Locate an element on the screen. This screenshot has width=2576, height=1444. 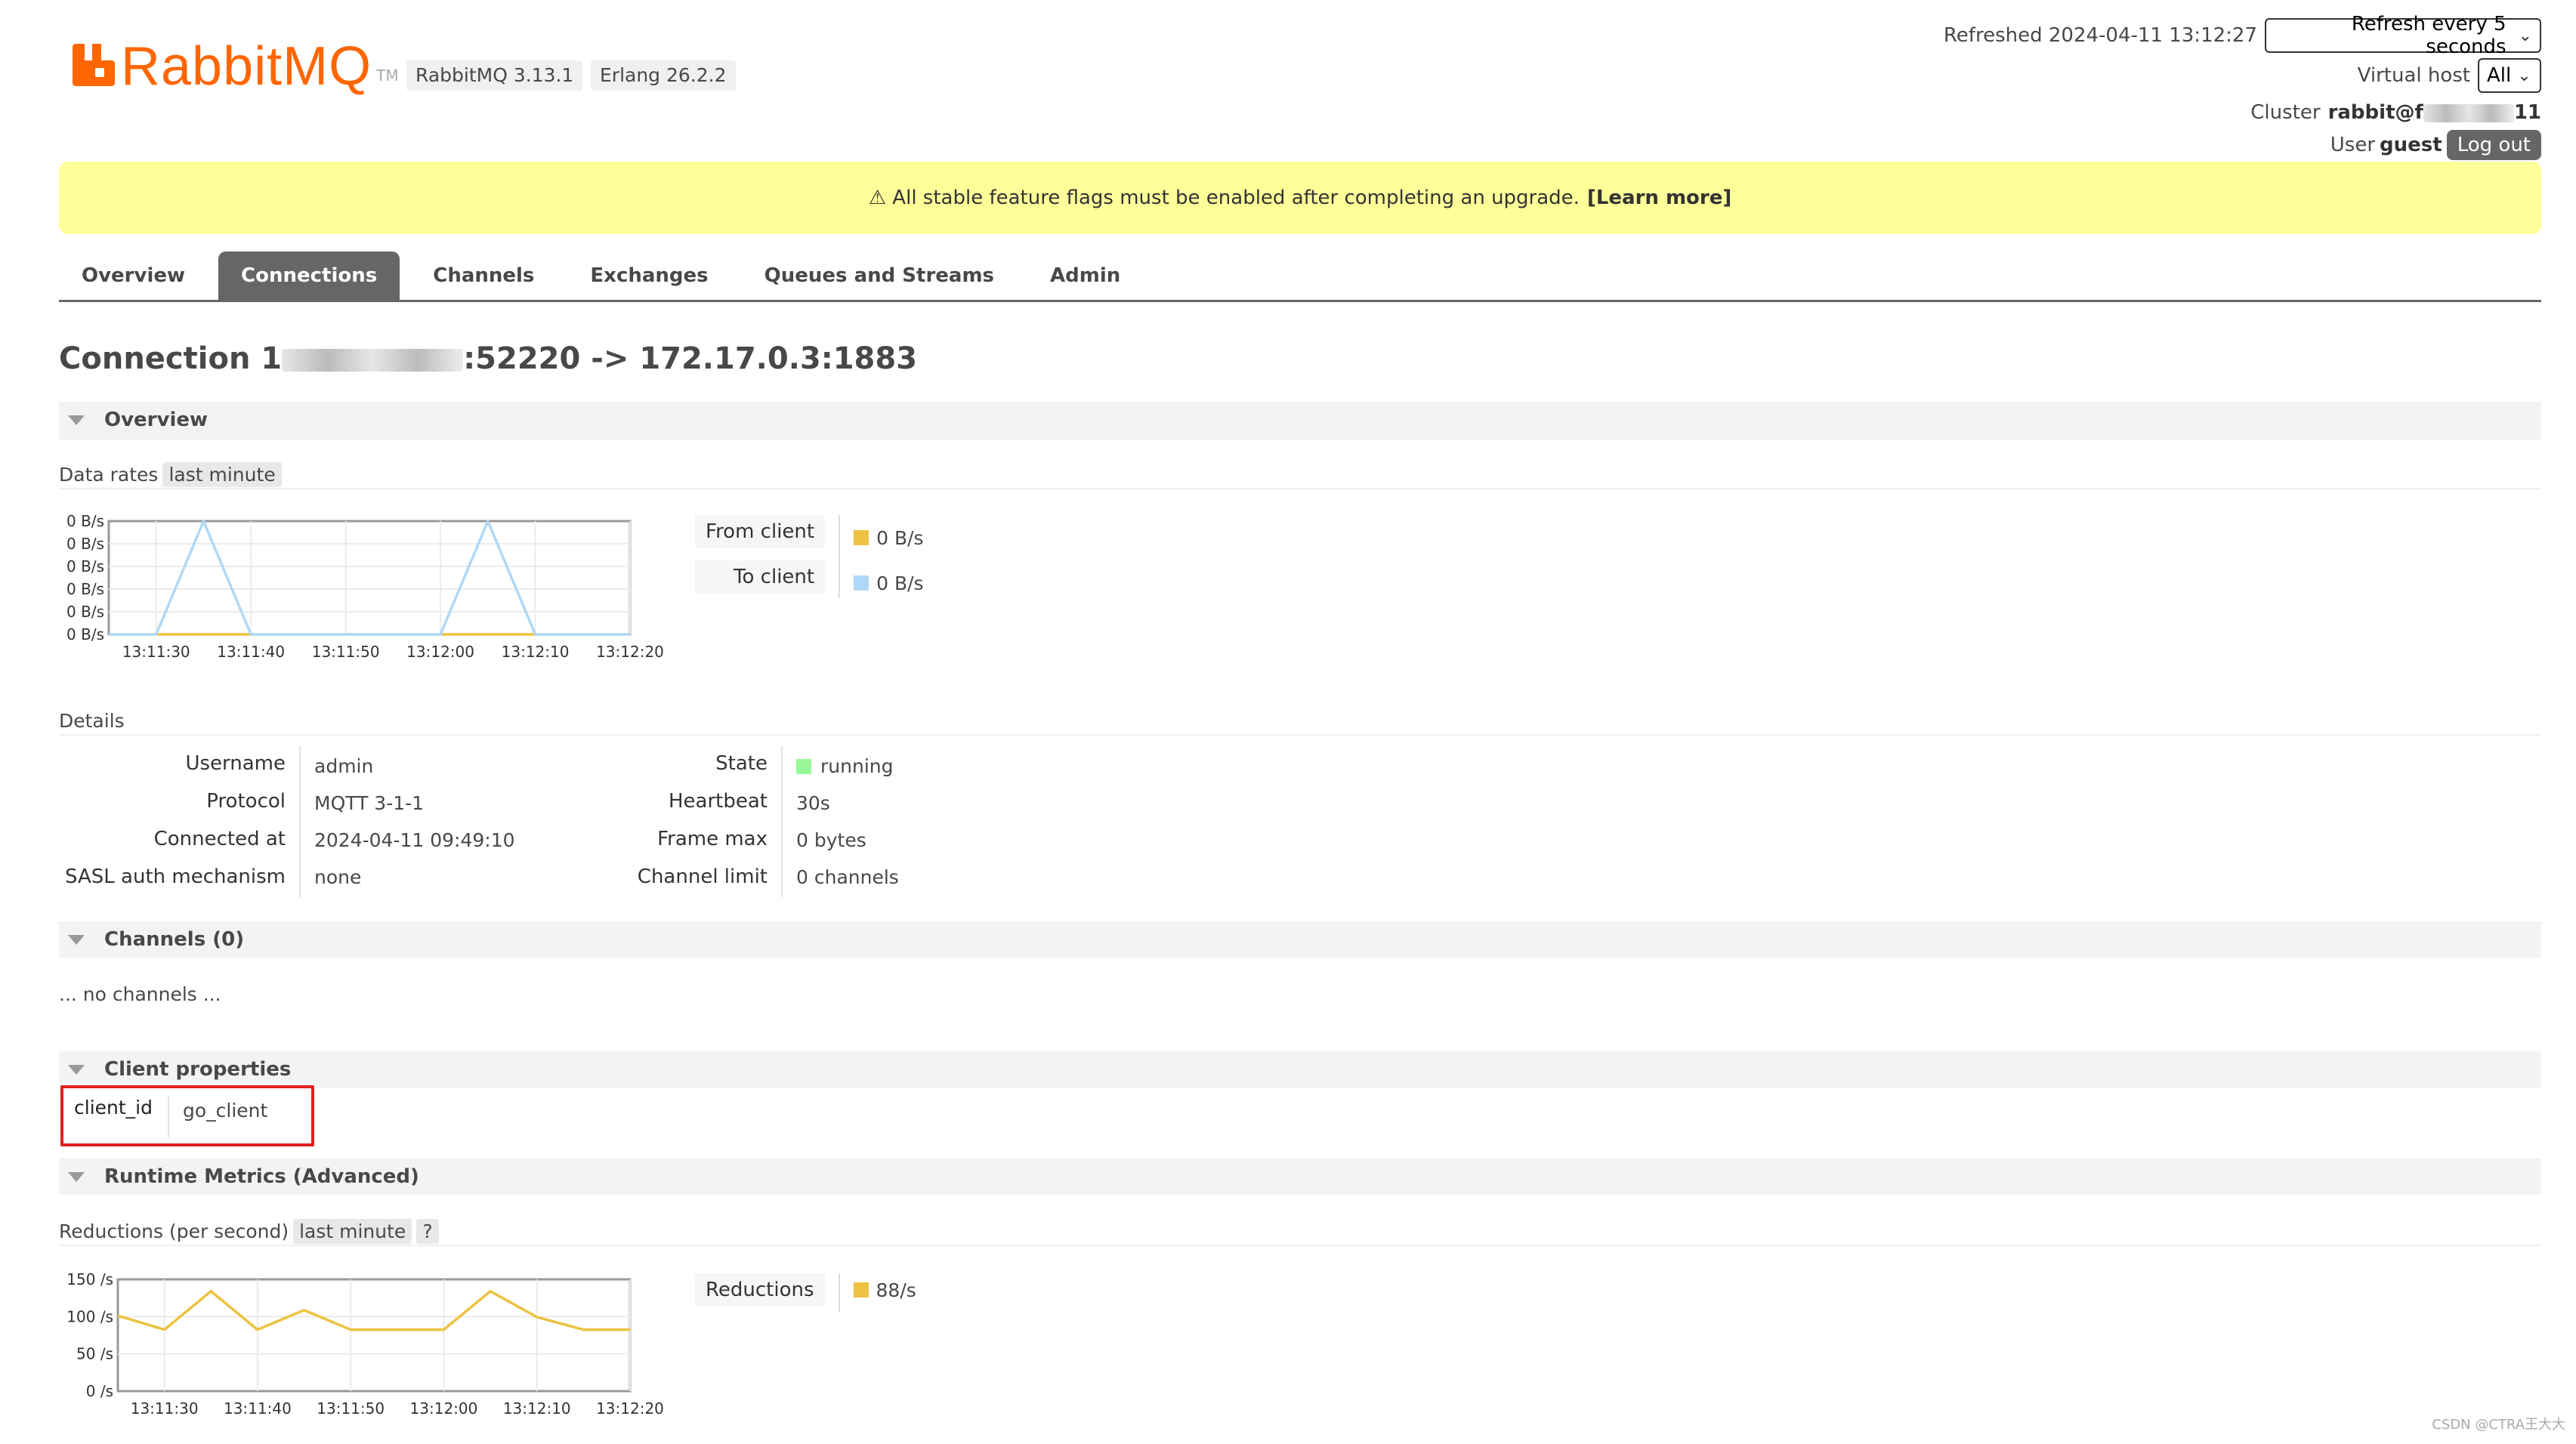
client-properties-section-title: Client properties is located at coordinates (198, 1070).